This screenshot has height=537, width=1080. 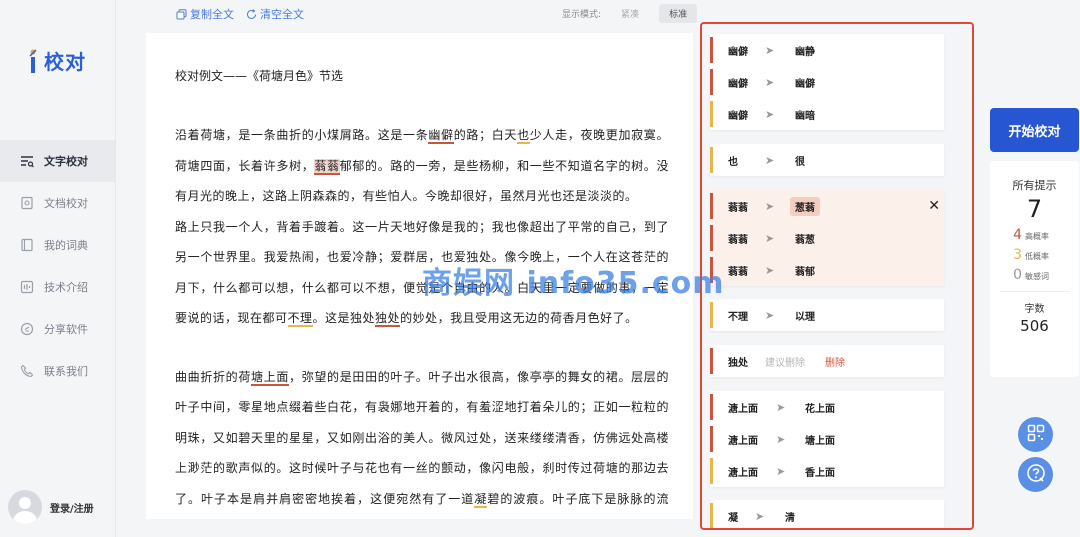 I want to click on display-mode-switch: 显示模式: 紧凑 标准, so click(x=630, y=13).